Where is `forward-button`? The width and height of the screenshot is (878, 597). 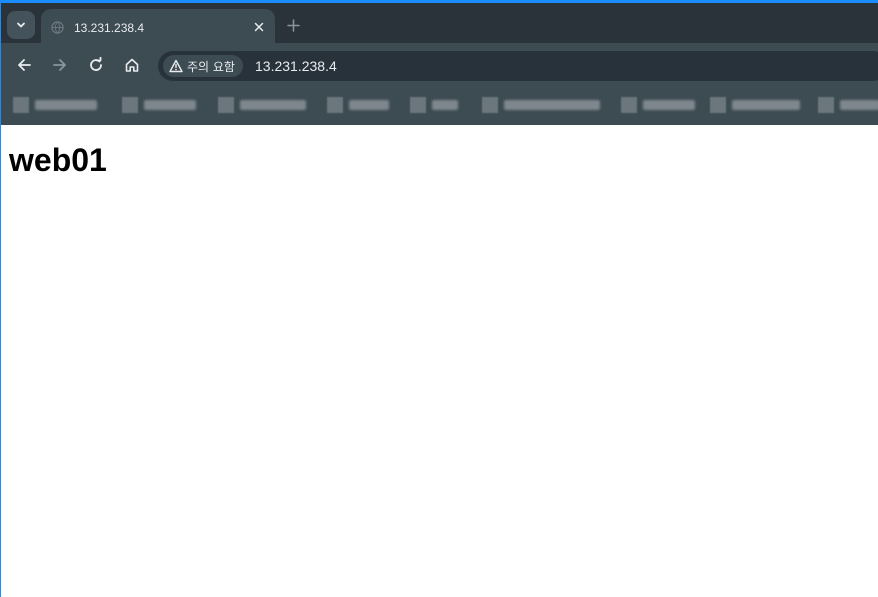
forward-button is located at coordinates (60, 65).